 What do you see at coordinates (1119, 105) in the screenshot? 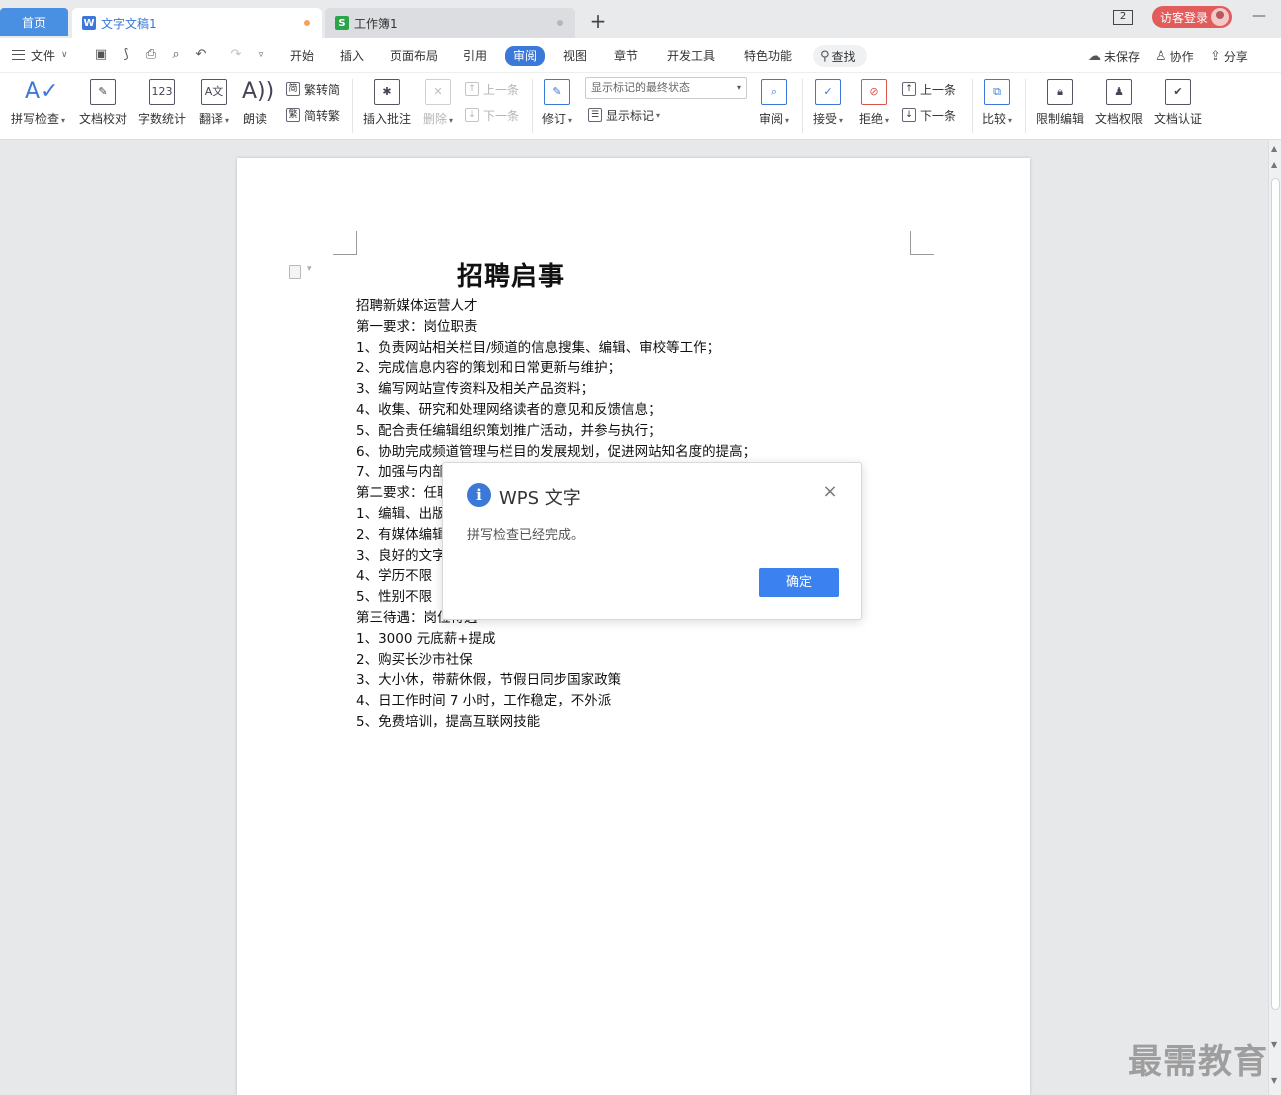
I see `doc-permission-button: ♟ 文档权限` at bounding box center [1119, 105].